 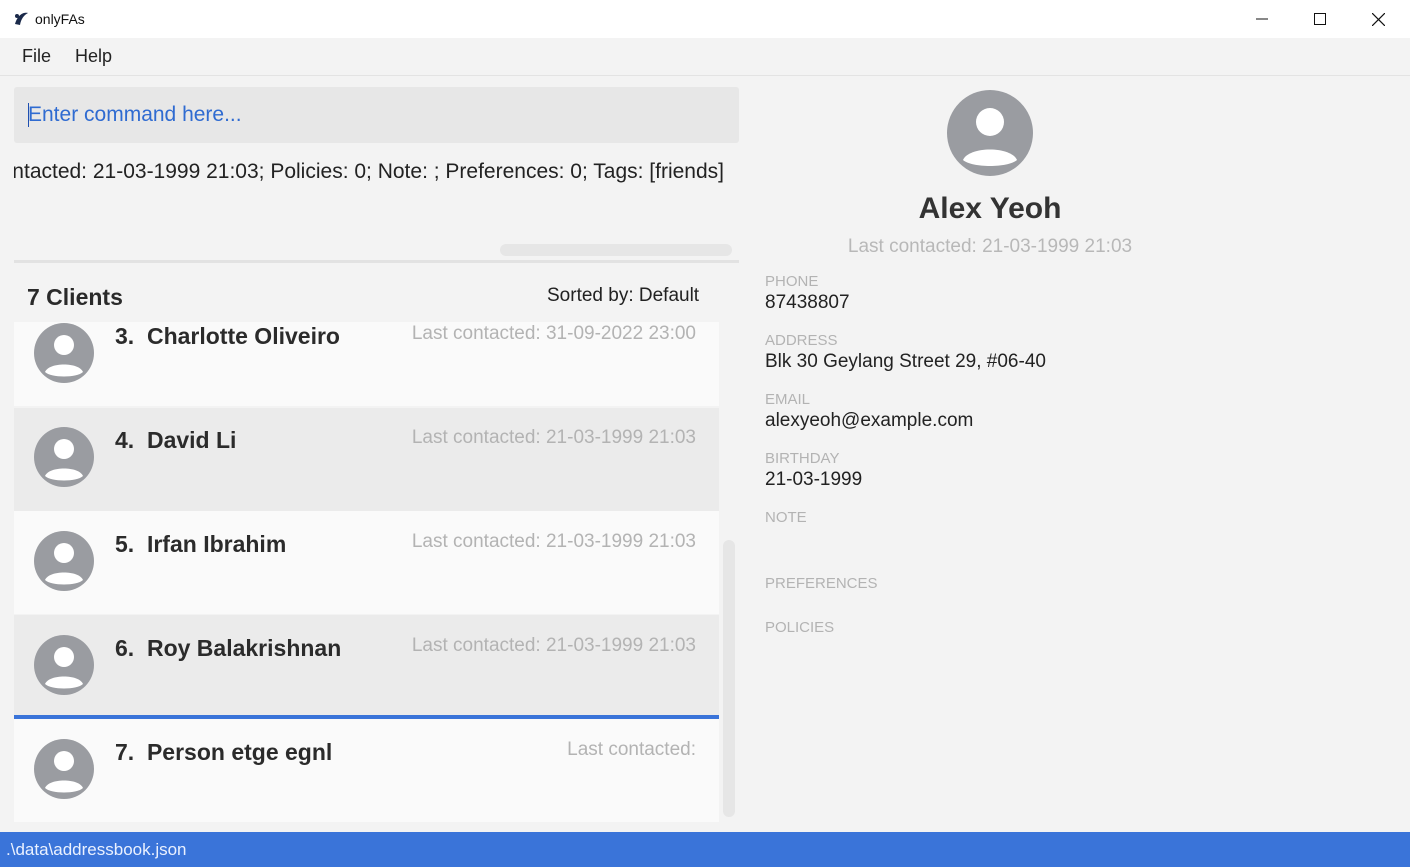 What do you see at coordinates (21, 18) in the screenshot?
I see `app-logo-icon` at bounding box center [21, 18].